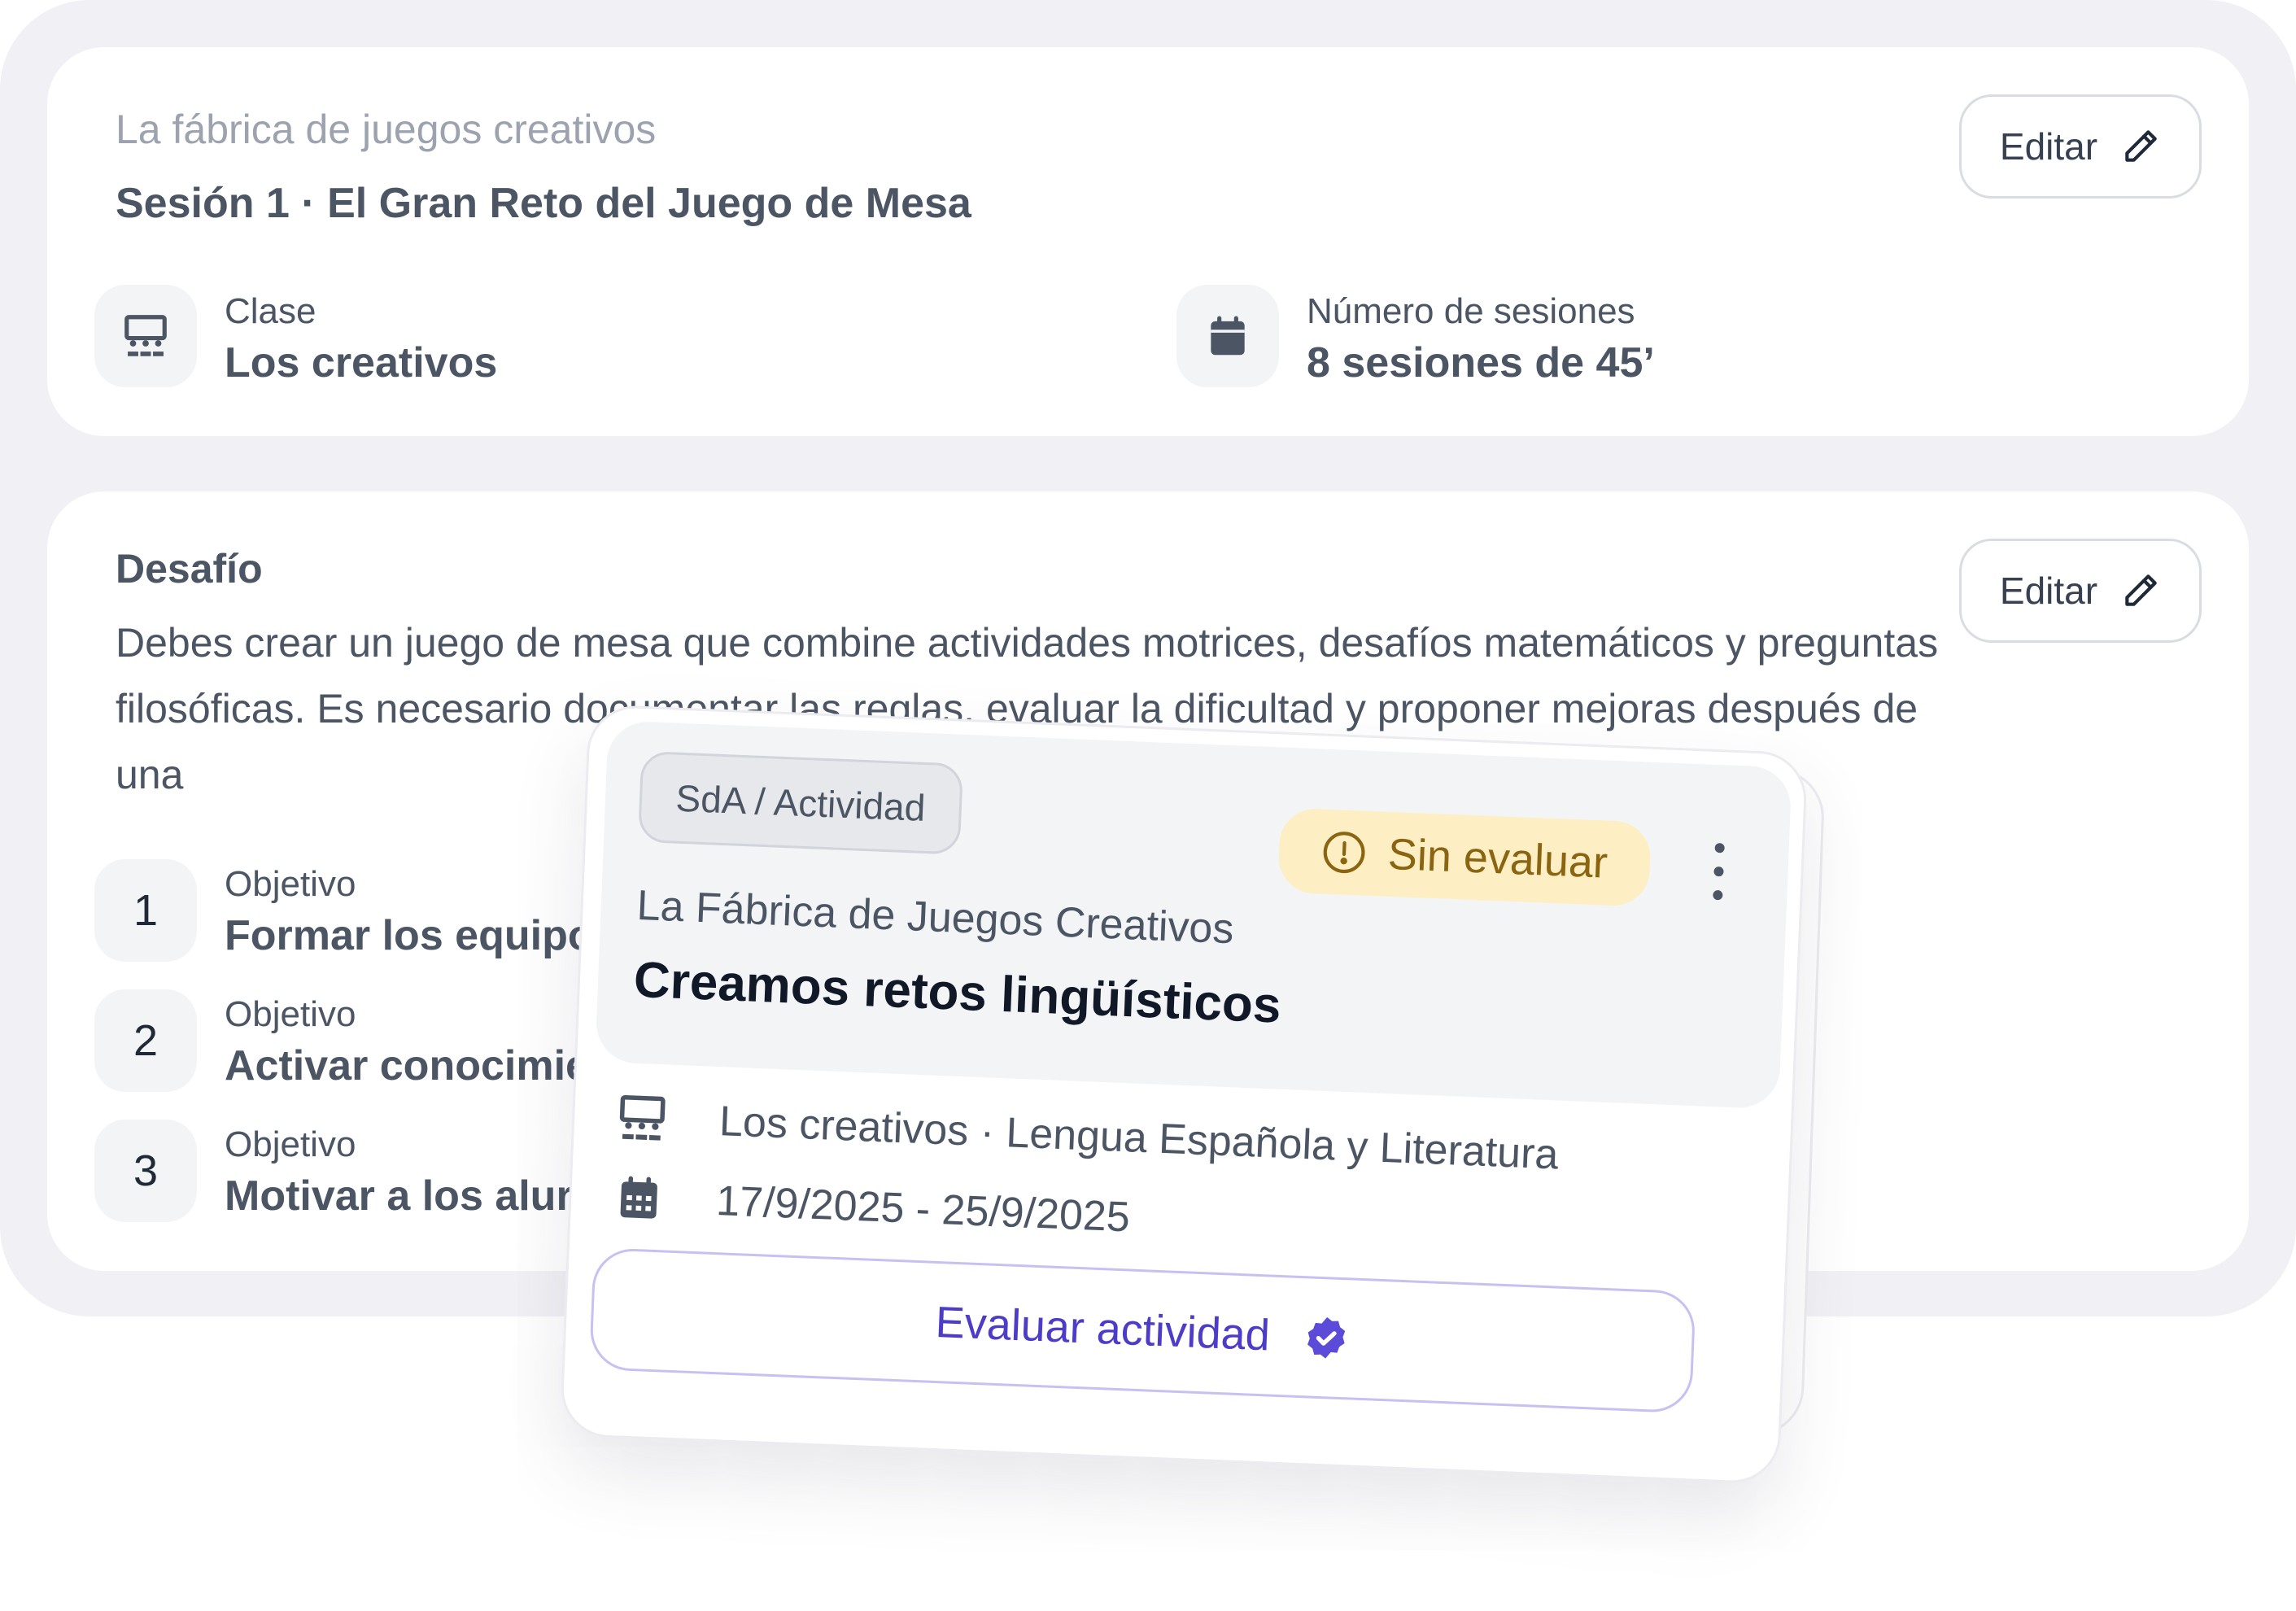 The image size is (2296, 1611). What do you see at coordinates (399, 1196) in the screenshot?
I see `objective-text: Motivar a los alur` at bounding box center [399, 1196].